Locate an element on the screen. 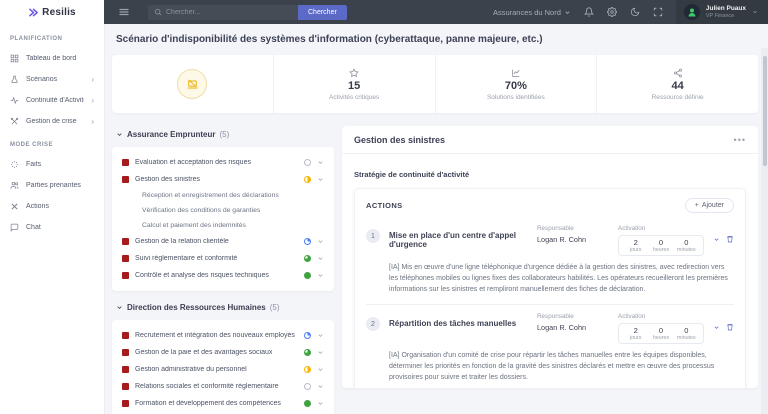 This screenshot has width=768, height=414. activation-hours-unit: heures is located at coordinates (661, 338).